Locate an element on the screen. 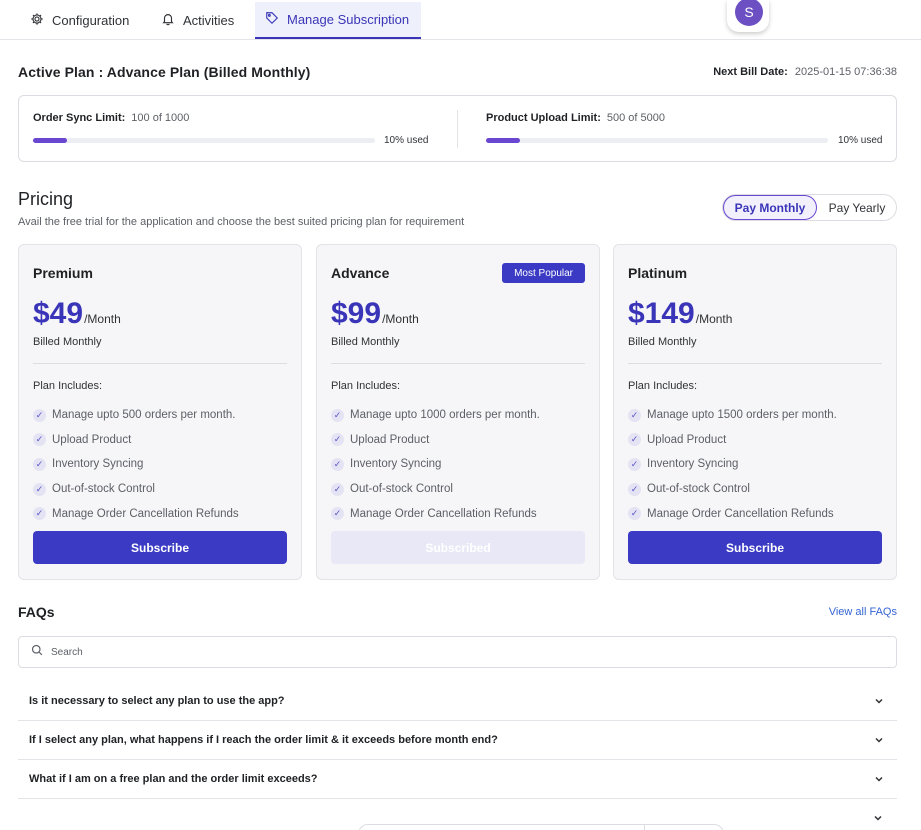 Image resolution: width=921 pixels, height=830 pixels. feature-item: ✓ Manage upto 1500 orders per month. is located at coordinates (732, 415).